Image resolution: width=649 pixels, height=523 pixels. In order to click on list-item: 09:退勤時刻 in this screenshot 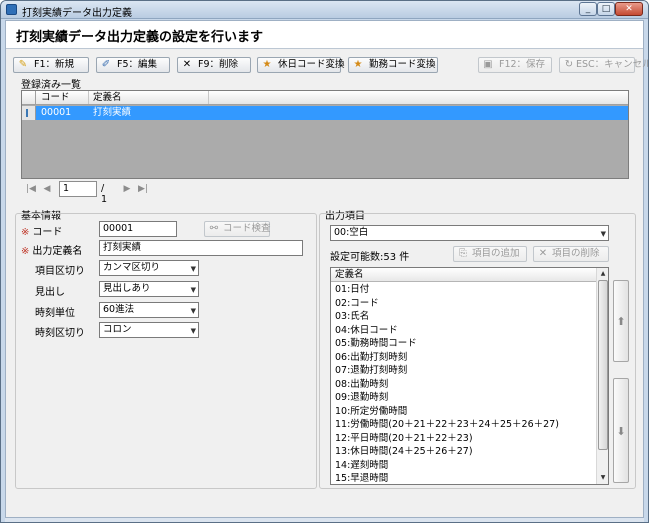, I will do `click(463, 398)`.